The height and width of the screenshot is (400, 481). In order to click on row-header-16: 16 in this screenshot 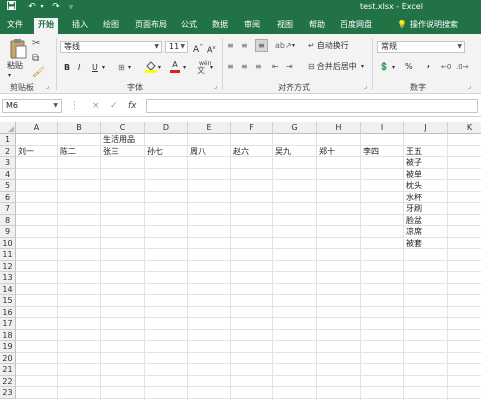, I will do `click(8, 312)`.